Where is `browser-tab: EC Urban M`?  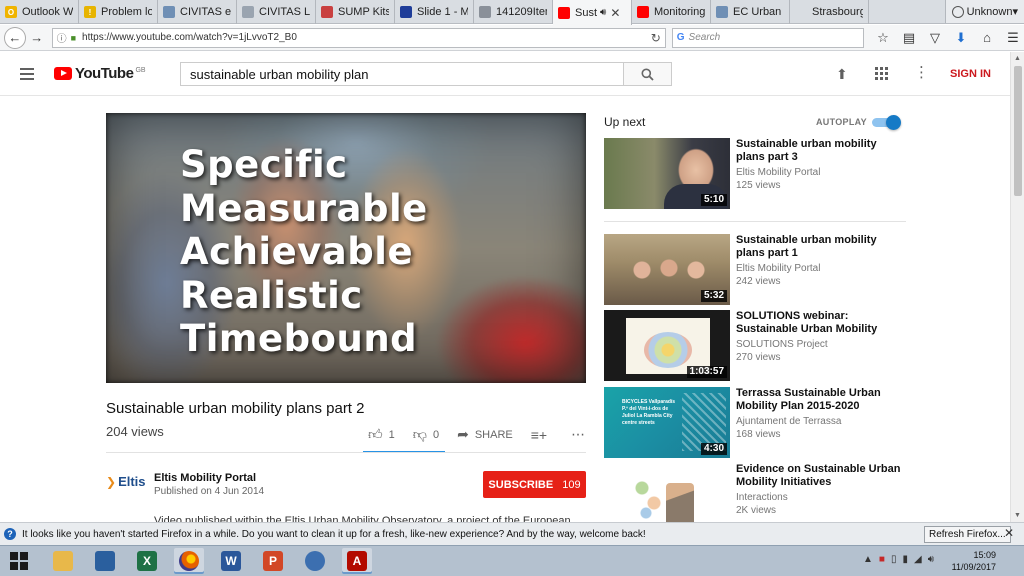 browser-tab: EC Urban M is located at coordinates (750, 12).